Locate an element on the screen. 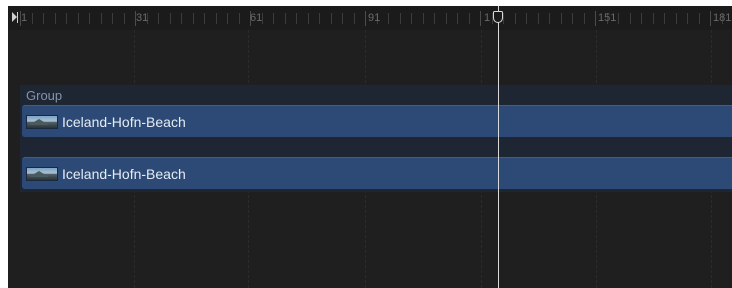 The height and width of the screenshot is (288, 732). ruler-label-91: 91 is located at coordinates (374, 18).